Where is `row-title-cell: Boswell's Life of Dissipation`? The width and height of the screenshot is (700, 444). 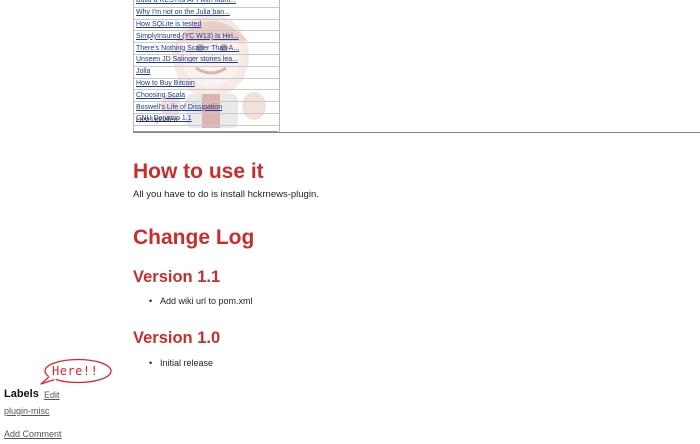
row-title-cell: Boswell's Life of Dissipation is located at coordinates (206, 107).